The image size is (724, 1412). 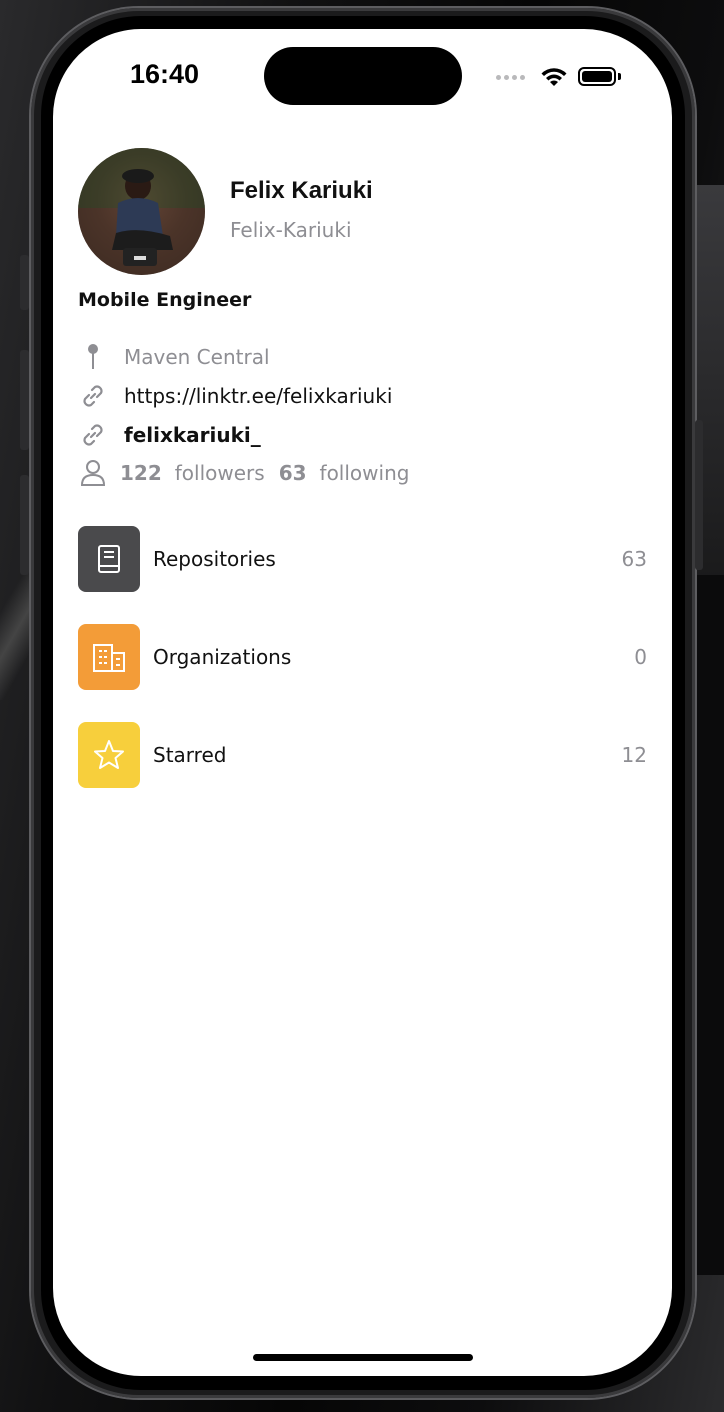 What do you see at coordinates (192, 435) in the screenshot?
I see `twitter-handle: felixkariuki_` at bounding box center [192, 435].